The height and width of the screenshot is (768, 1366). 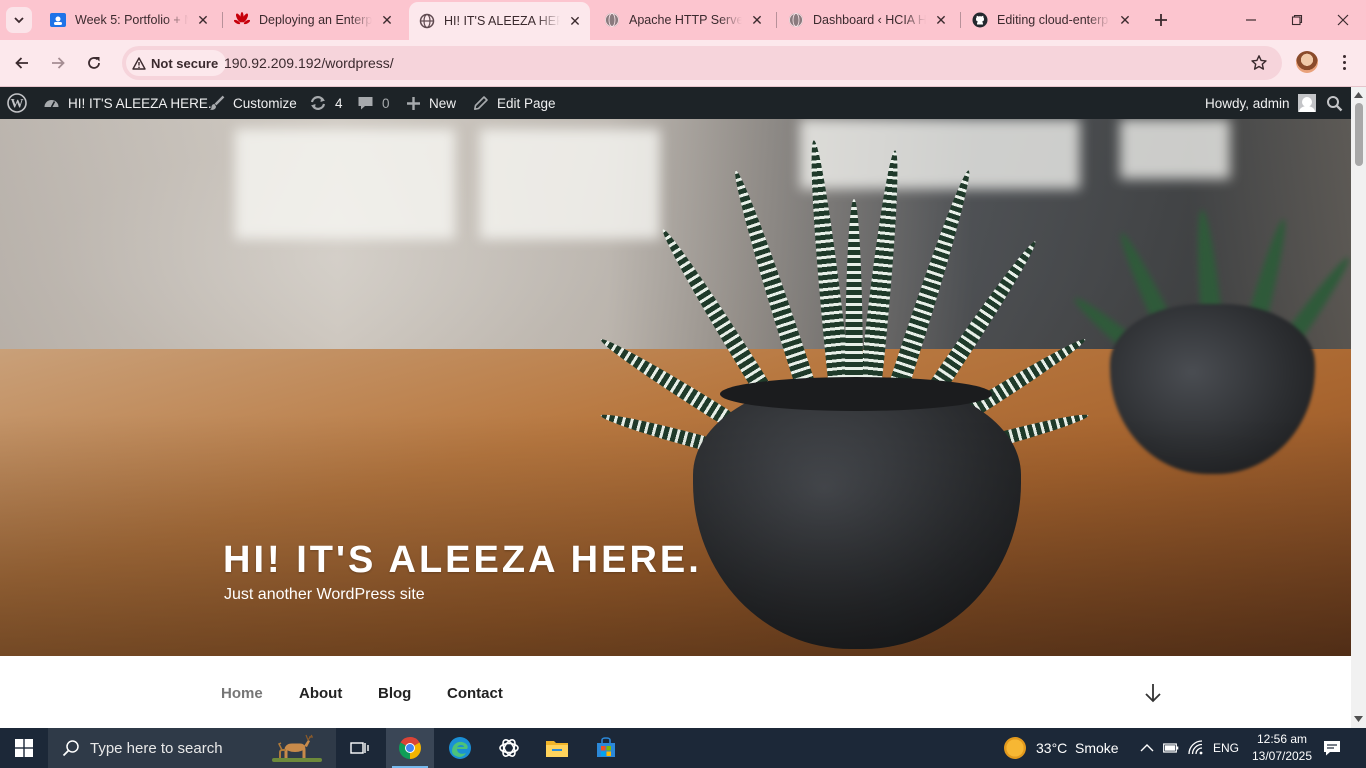 I want to click on scroll-down-arrow-icon, so click(x=1153, y=693).